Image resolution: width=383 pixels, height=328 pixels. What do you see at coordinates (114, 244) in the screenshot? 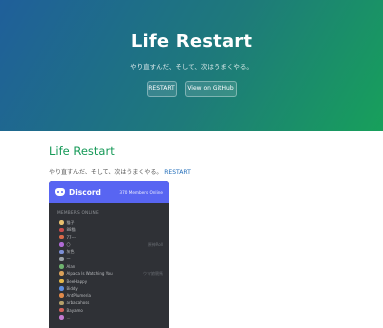
I see `member-item: 〇 原神Roll` at bounding box center [114, 244].